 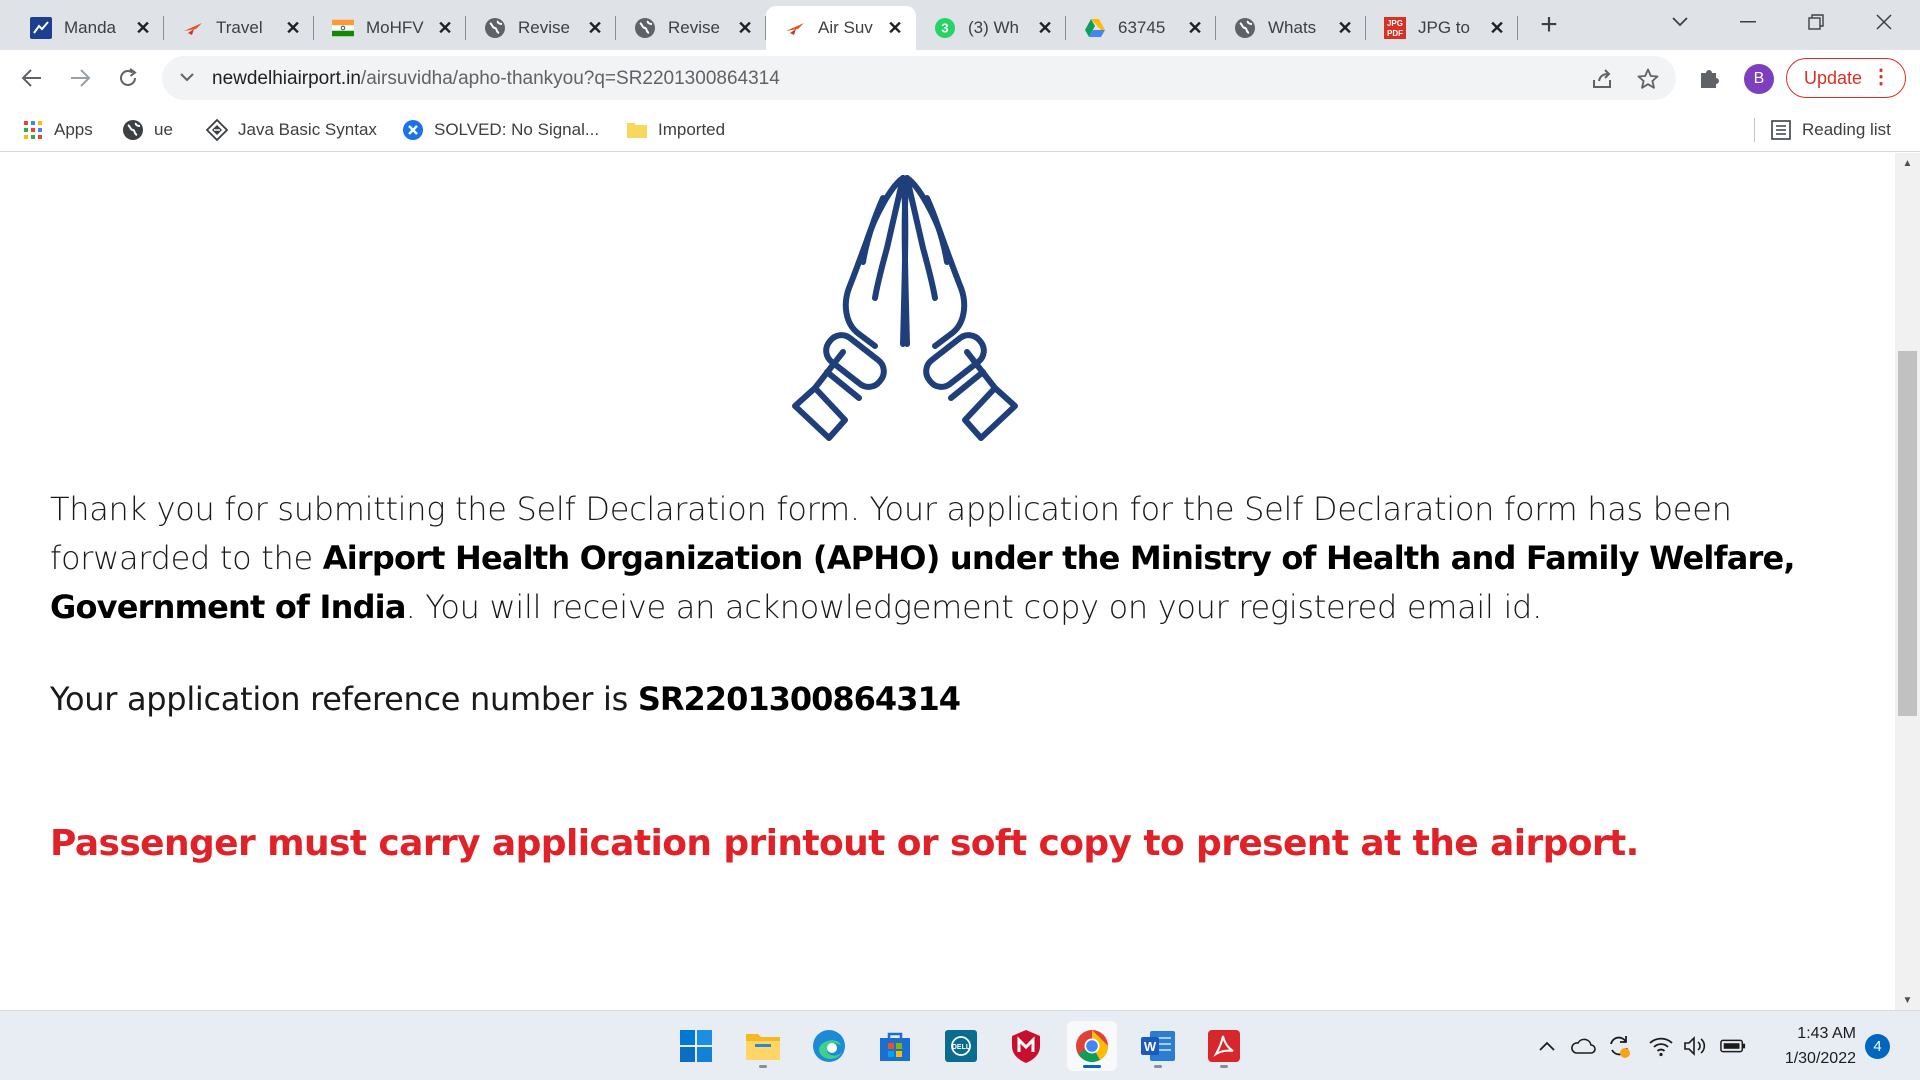 I want to click on tab-air-suvidha: Air Suv ✕, so click(x=841, y=28).